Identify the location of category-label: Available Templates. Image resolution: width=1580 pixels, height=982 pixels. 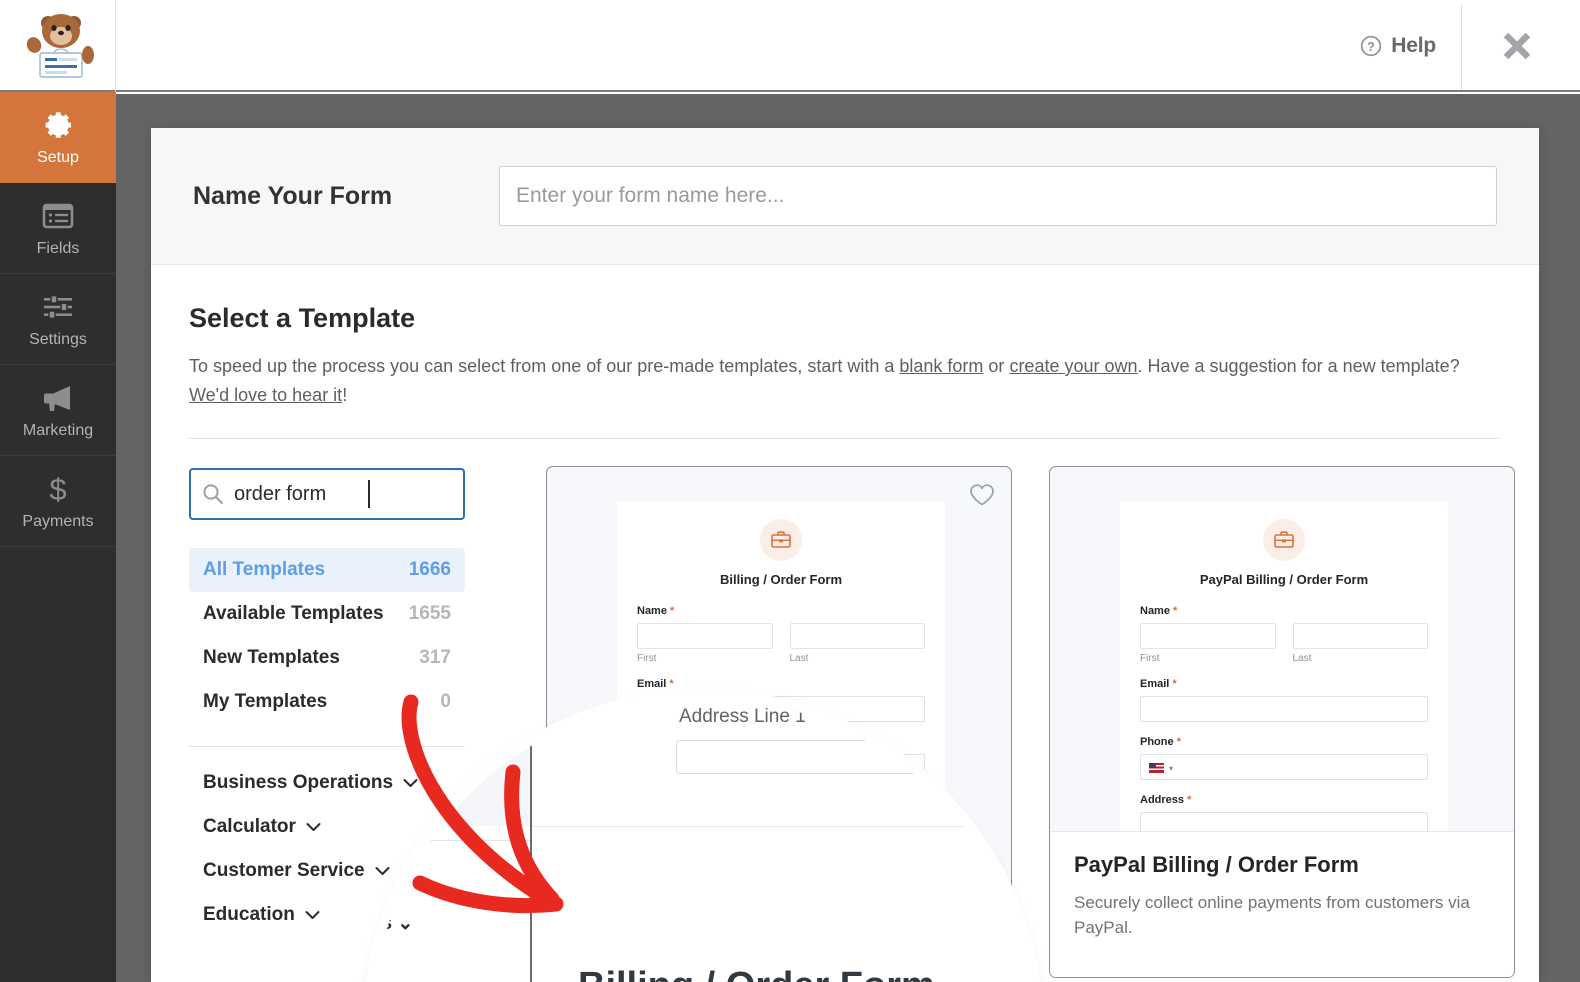
(293, 613).